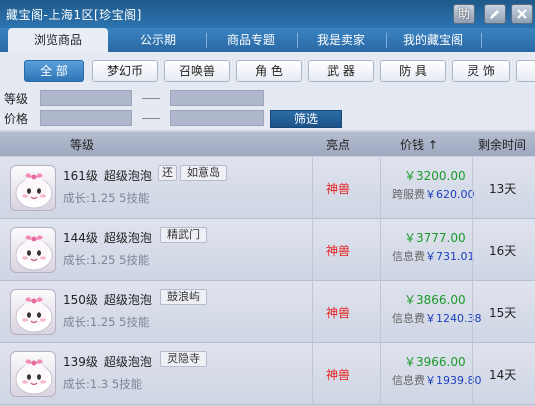  I want to click on price-value: ￥3777.00, so click(435, 238).